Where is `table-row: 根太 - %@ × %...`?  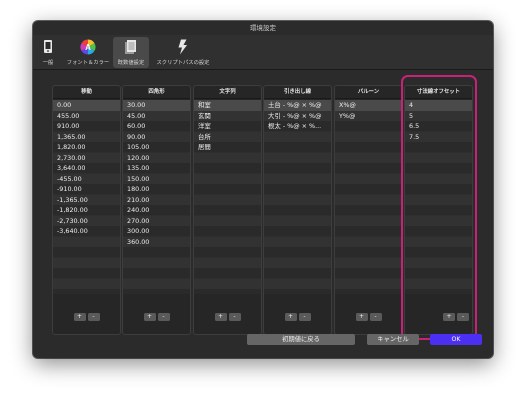
table-row: 根太 - %@ × %... is located at coordinates (297, 126).